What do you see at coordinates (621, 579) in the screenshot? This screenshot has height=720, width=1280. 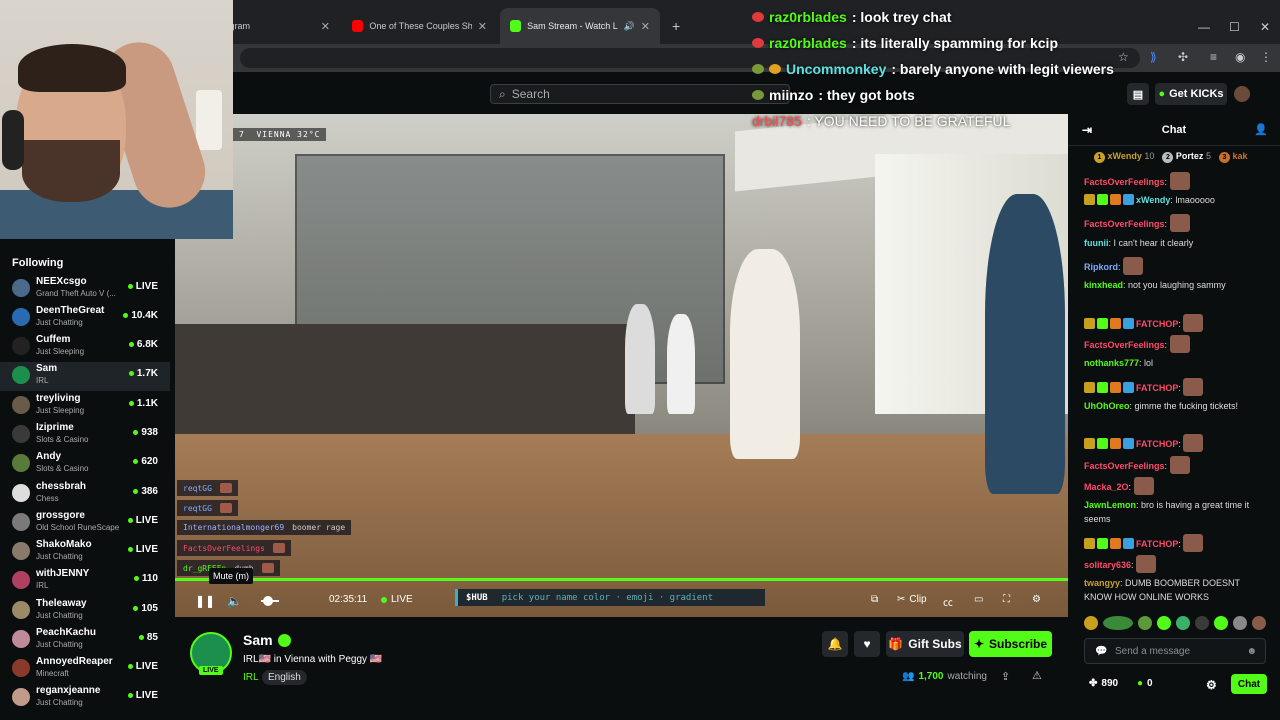 I see `video-progress-bar` at bounding box center [621, 579].